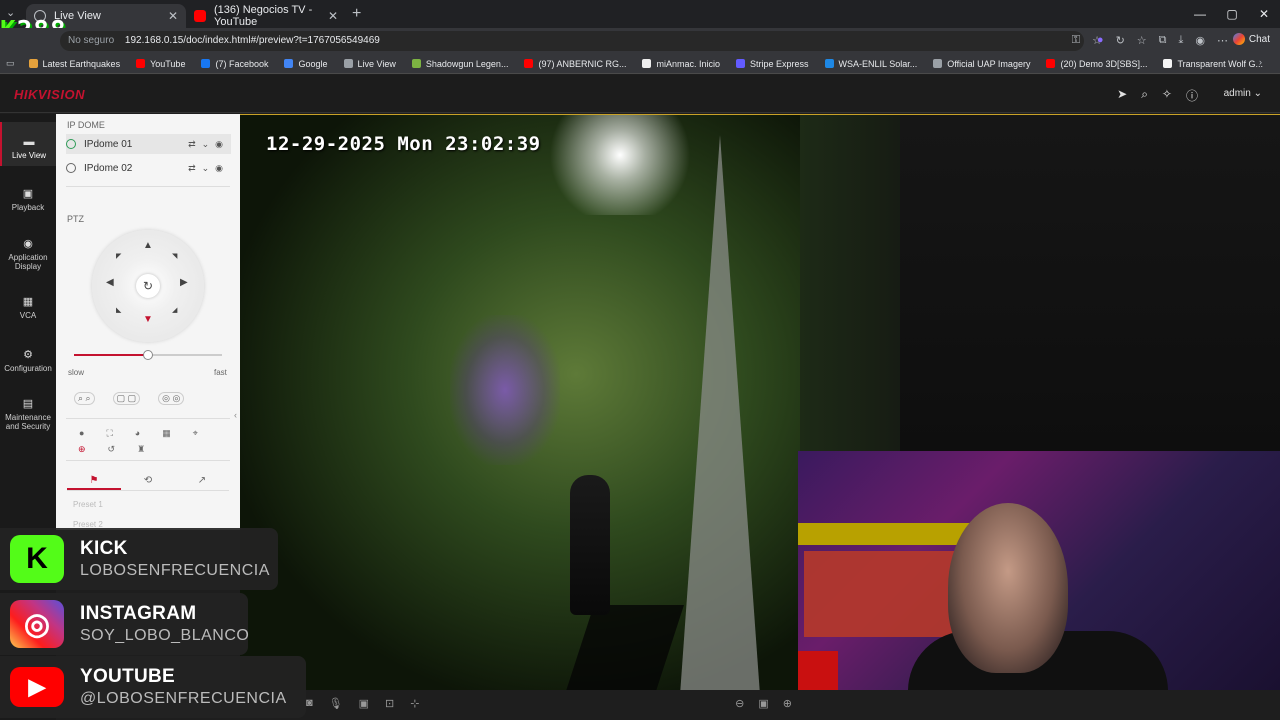 Image resolution: width=1280 pixels, height=720 pixels. Describe the element at coordinates (174, 310) in the screenshot. I see `arrow-downright-icon: ◢` at that location.